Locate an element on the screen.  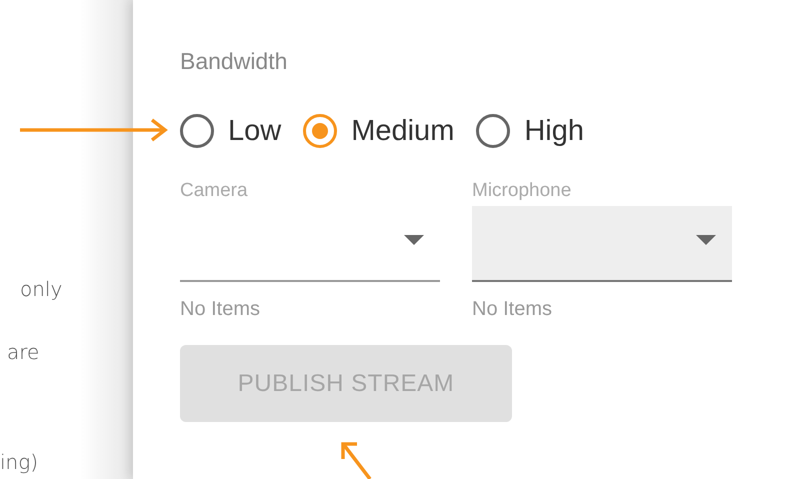
radio-option: High is located at coordinates (530, 131).